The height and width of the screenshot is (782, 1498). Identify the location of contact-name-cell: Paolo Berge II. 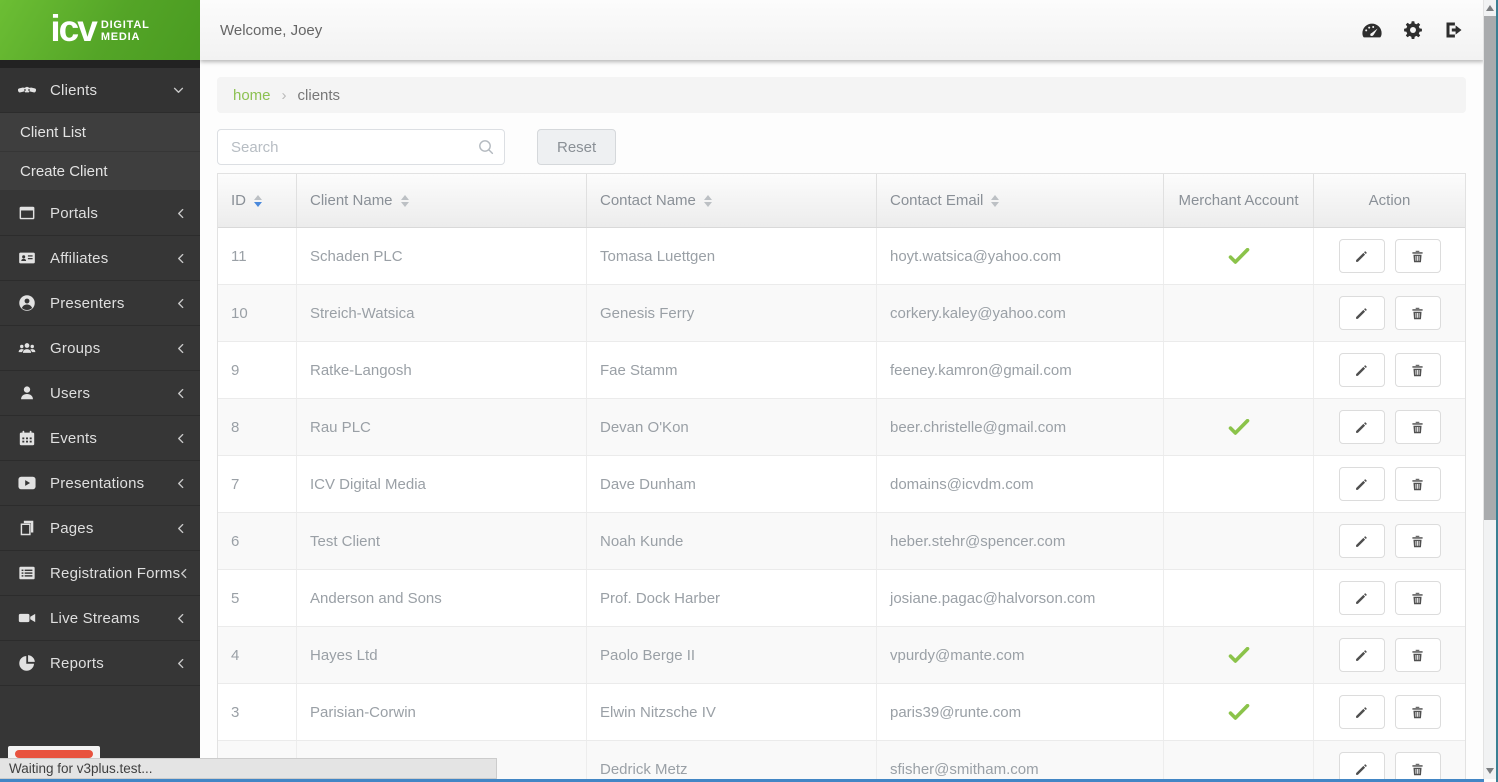
(732, 655).